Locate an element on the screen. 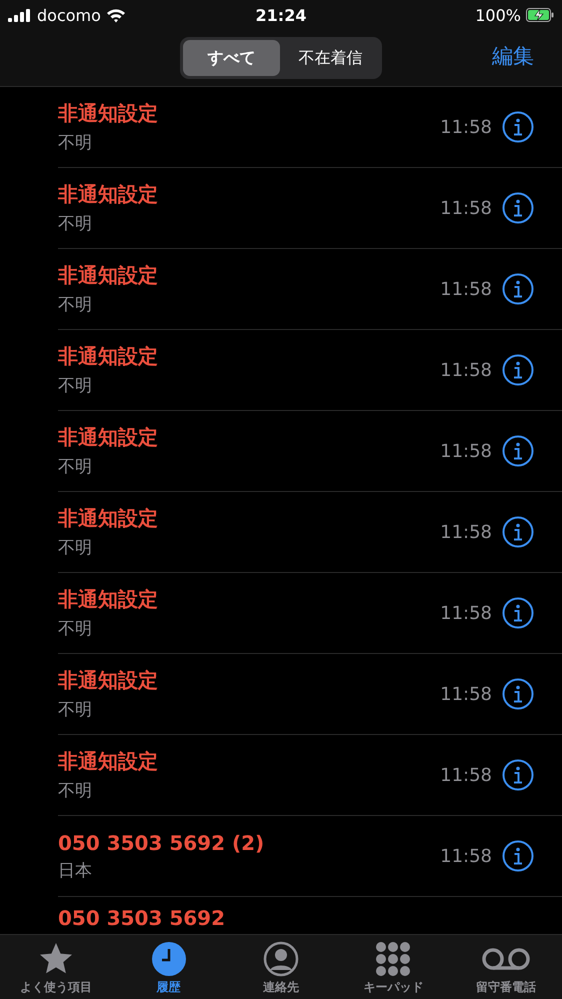 The image size is (562, 999). caller-detail: 日本 is located at coordinates (75, 871).